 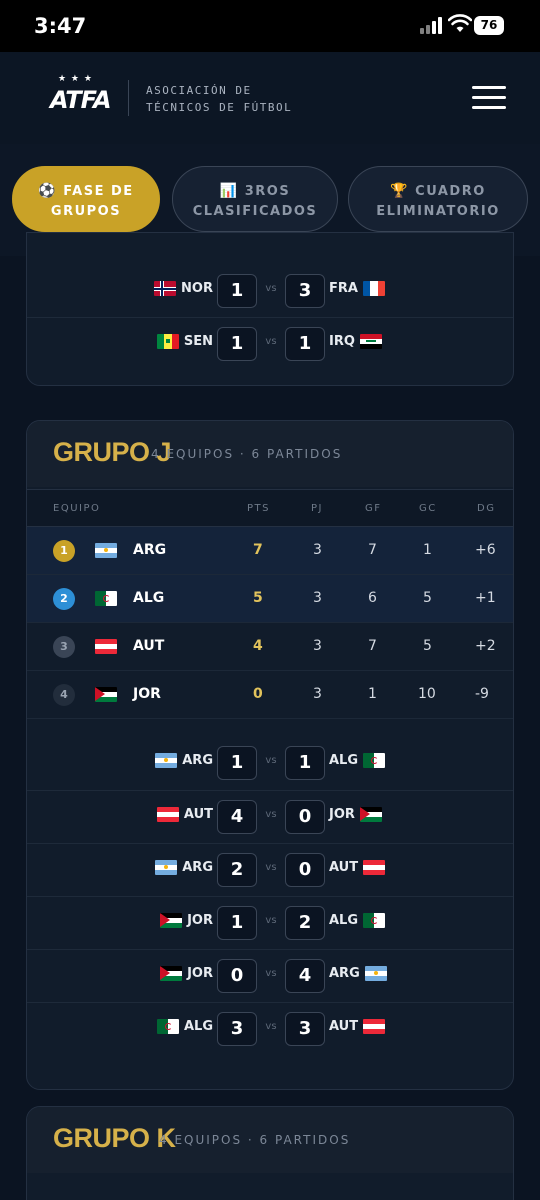 What do you see at coordinates (64, 695) in the screenshot?
I see `position-badge: 4` at bounding box center [64, 695].